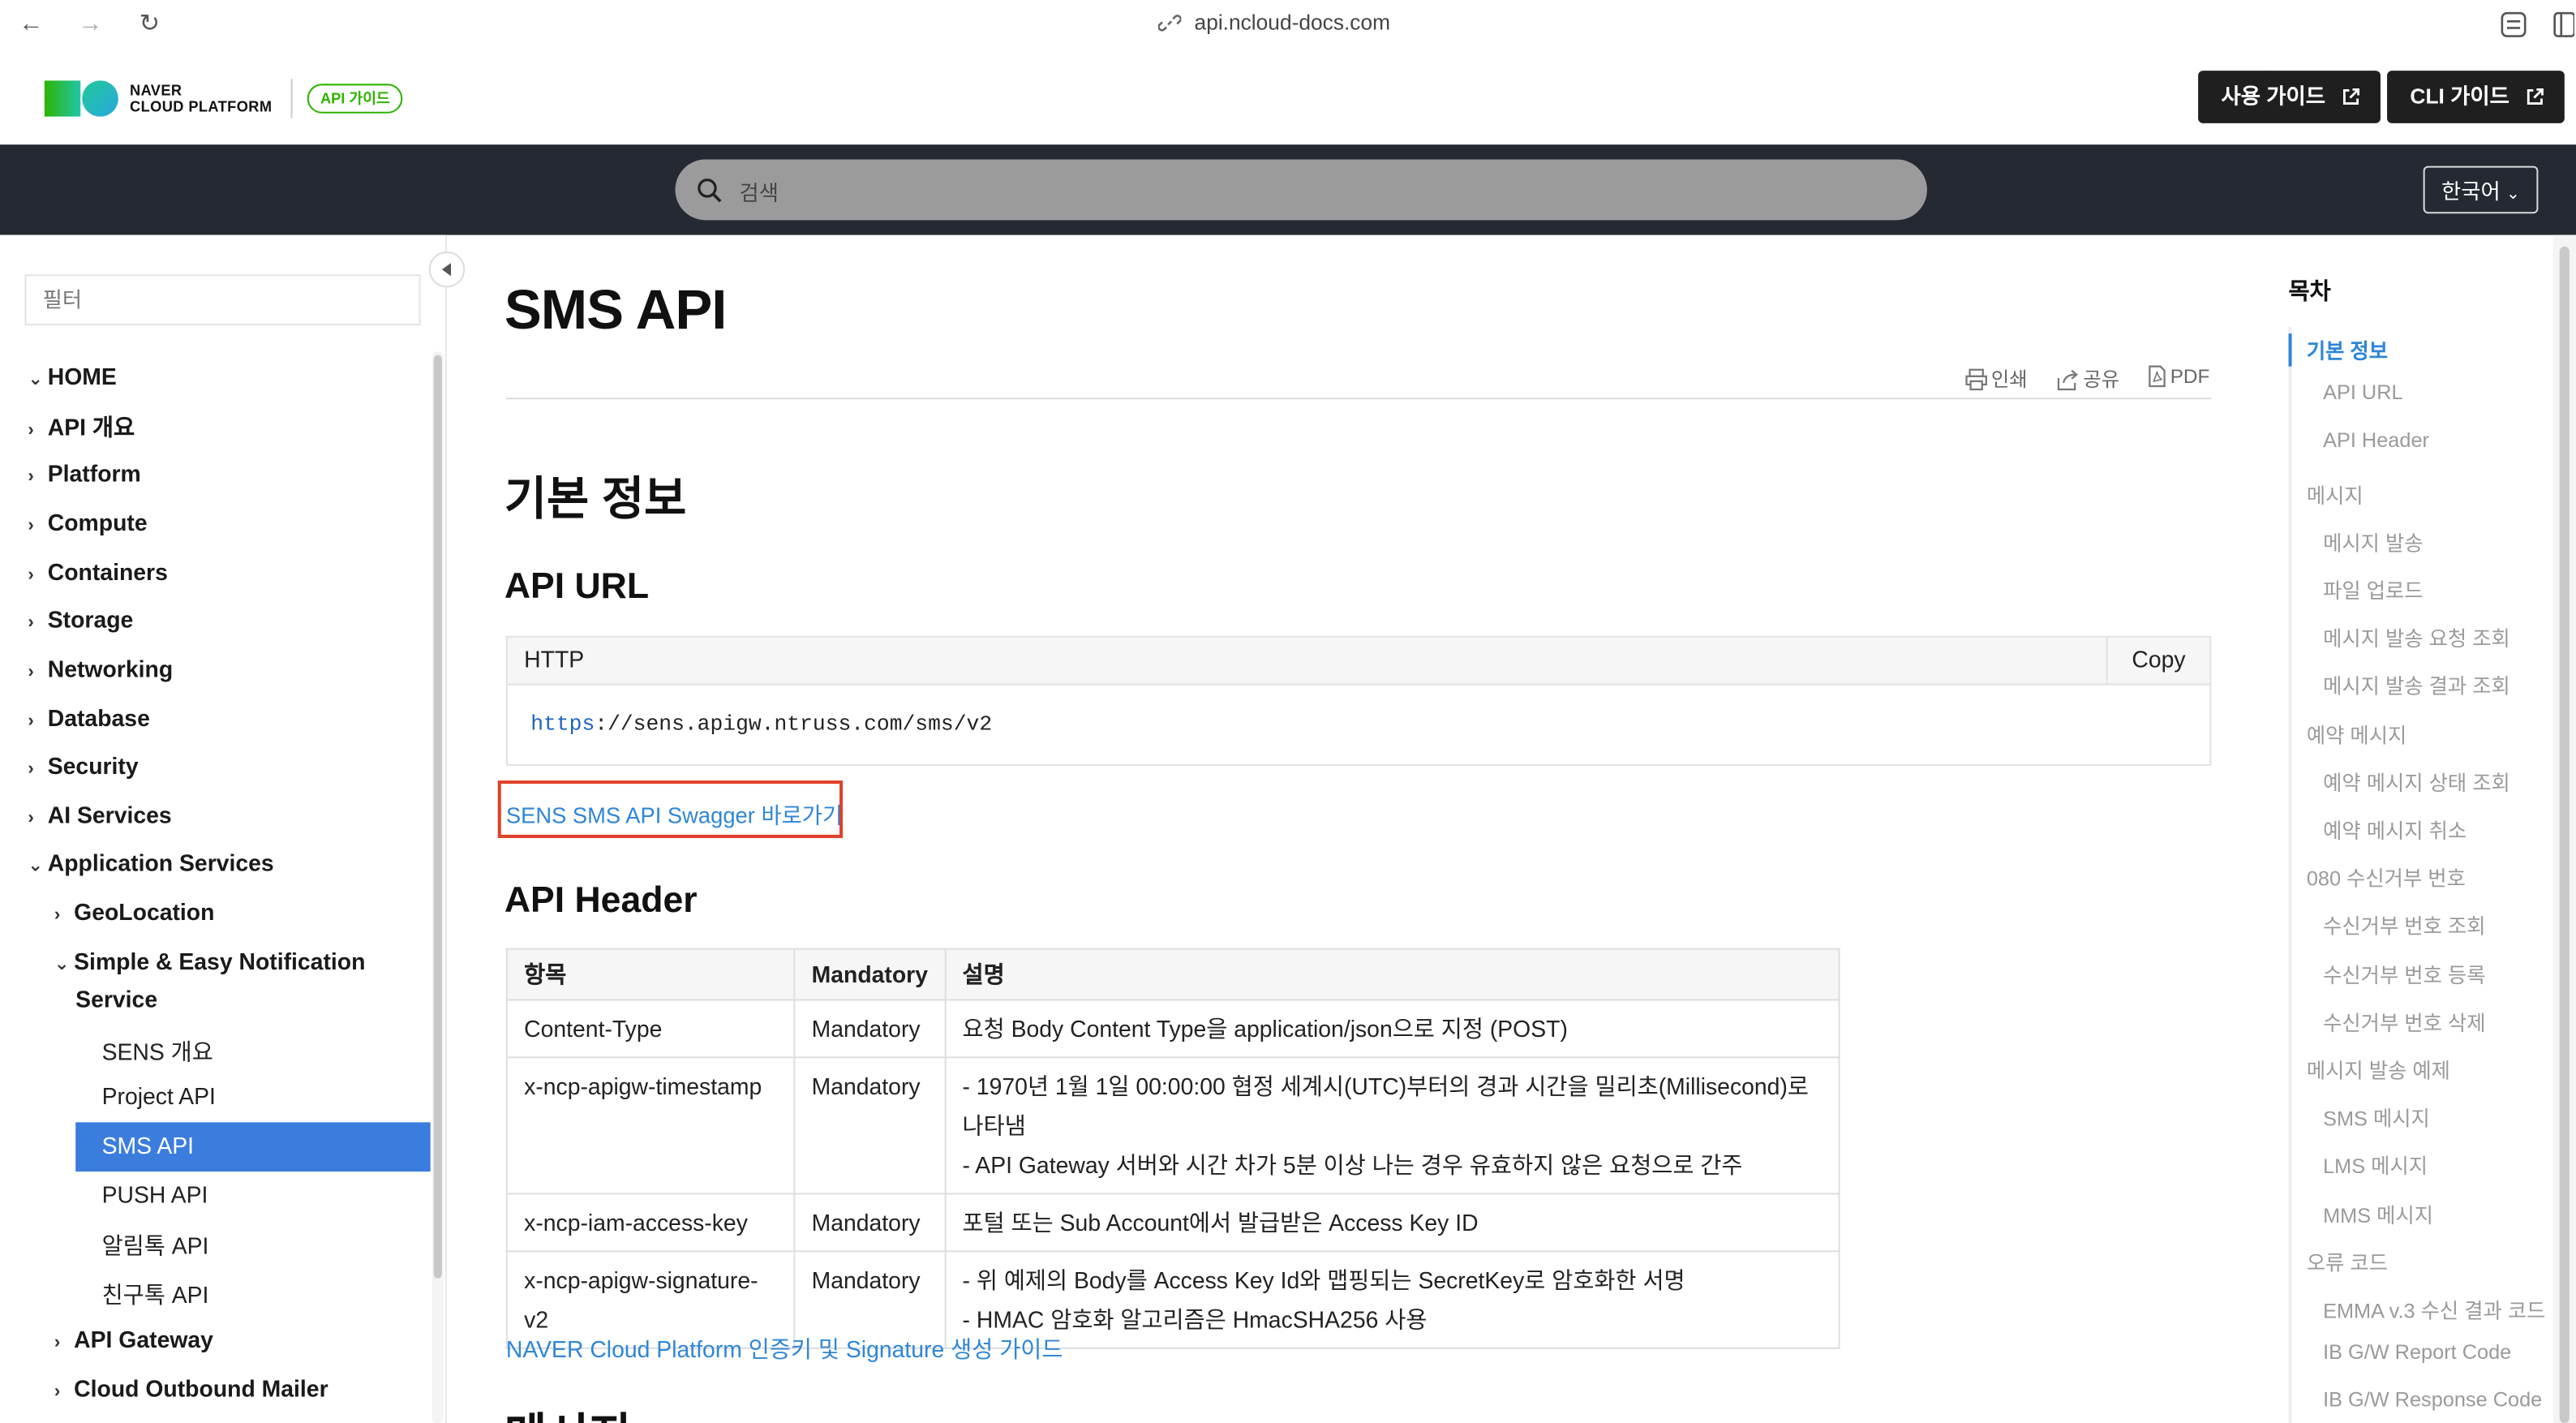  Describe the element at coordinates (2157, 376) in the screenshot. I see `pdf-file-icon` at that location.